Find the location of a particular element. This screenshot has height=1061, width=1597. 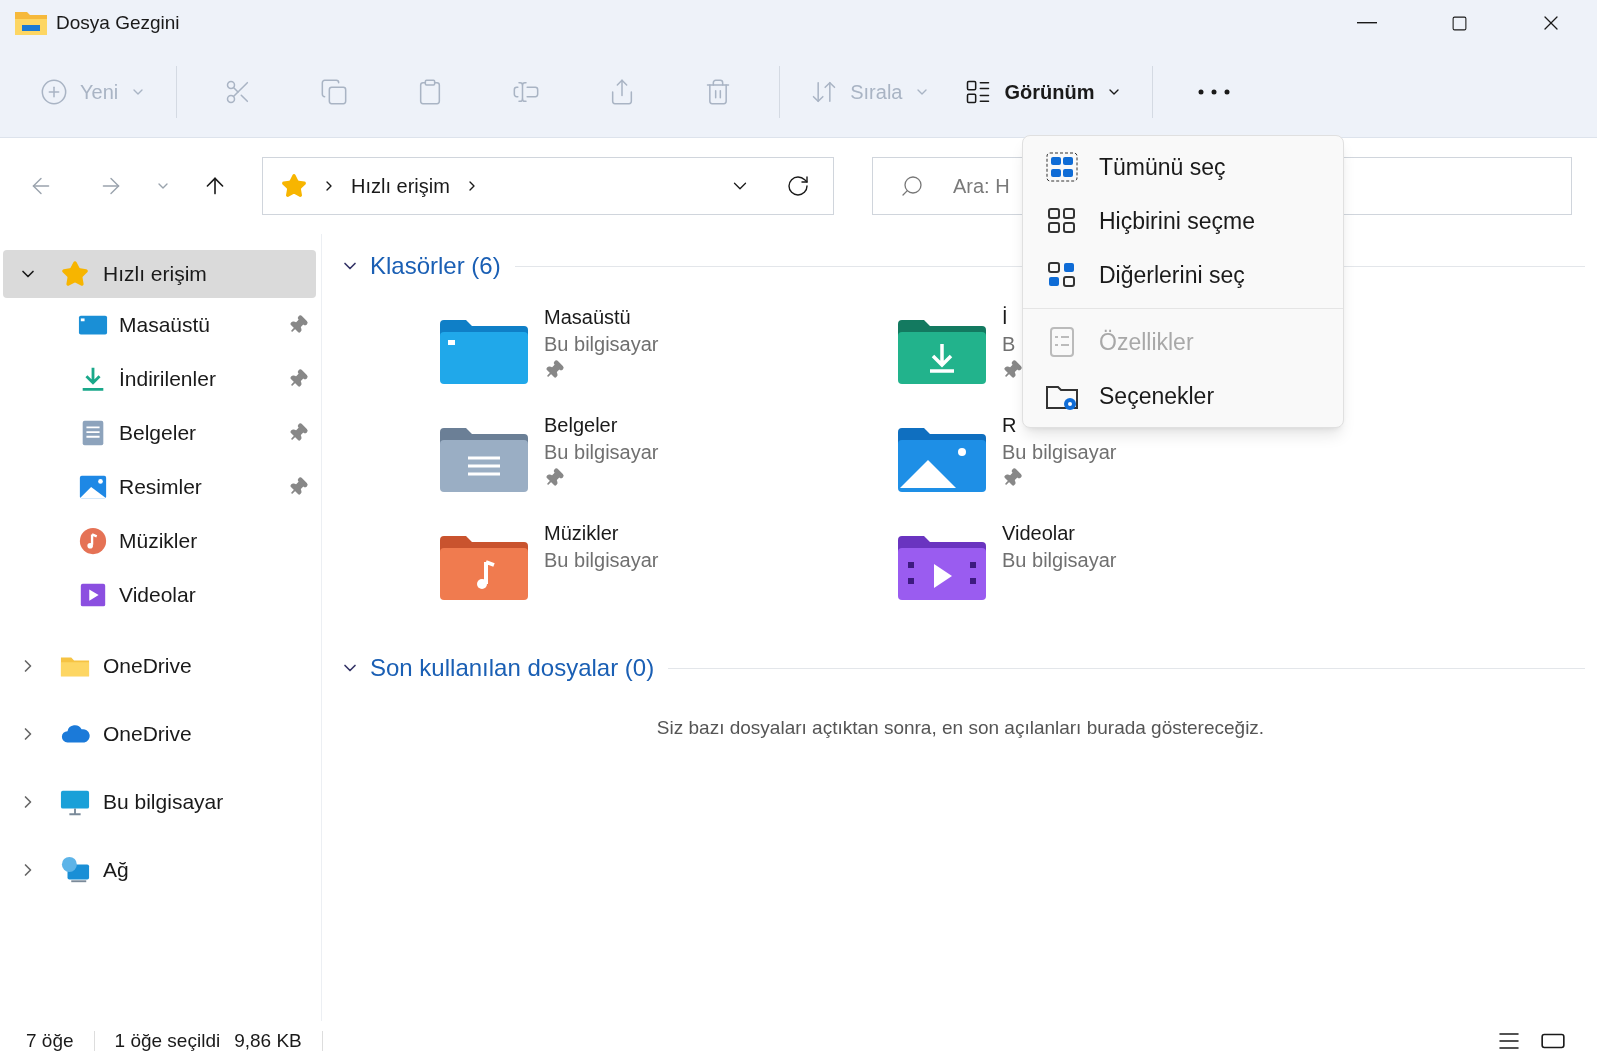

section-title: Klasörler (6) is located at coordinates (435, 266).